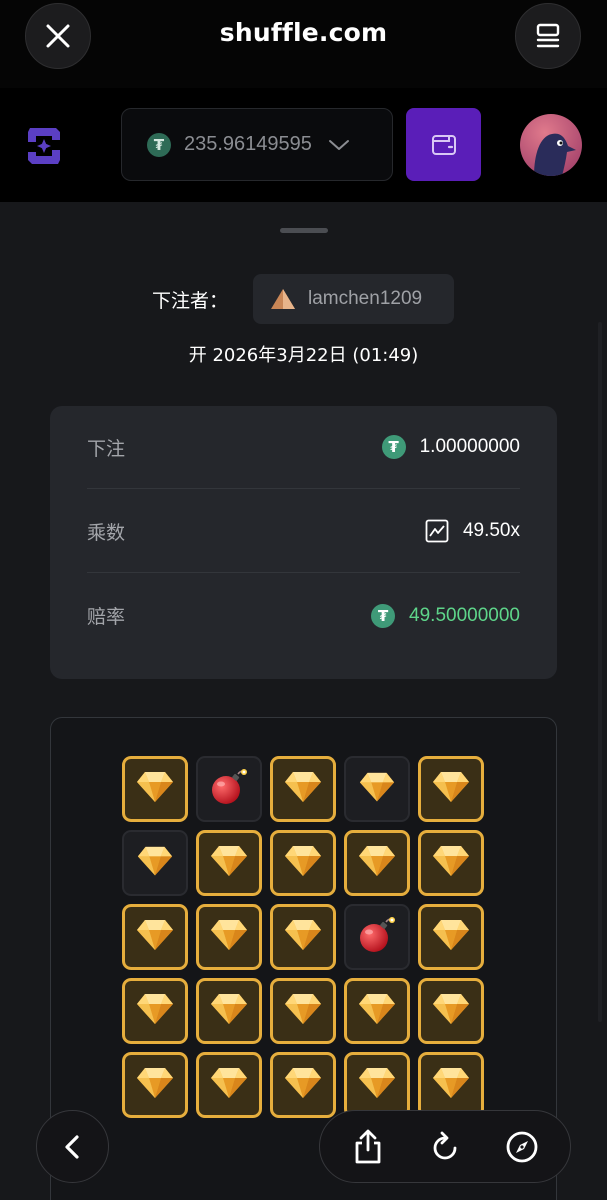 The width and height of the screenshot is (607, 1200). I want to click on balance-amount: 235.96149595, so click(248, 144).